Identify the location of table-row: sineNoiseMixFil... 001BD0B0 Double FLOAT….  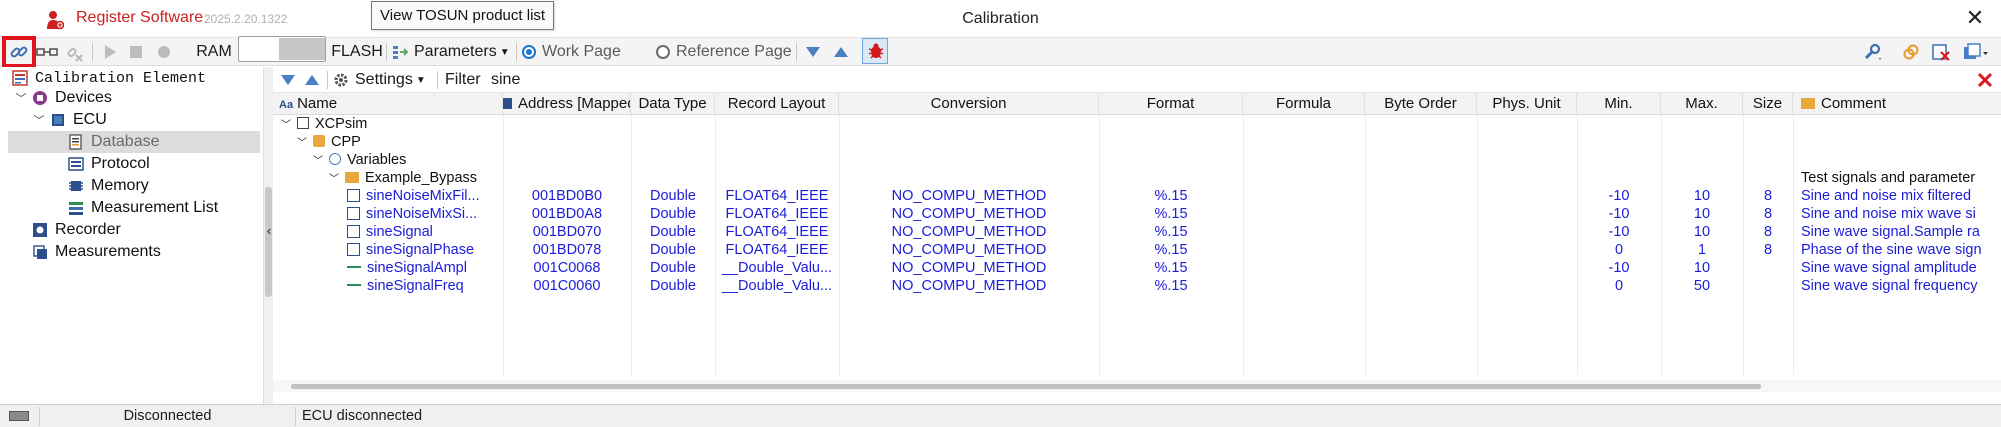
(1137, 196).